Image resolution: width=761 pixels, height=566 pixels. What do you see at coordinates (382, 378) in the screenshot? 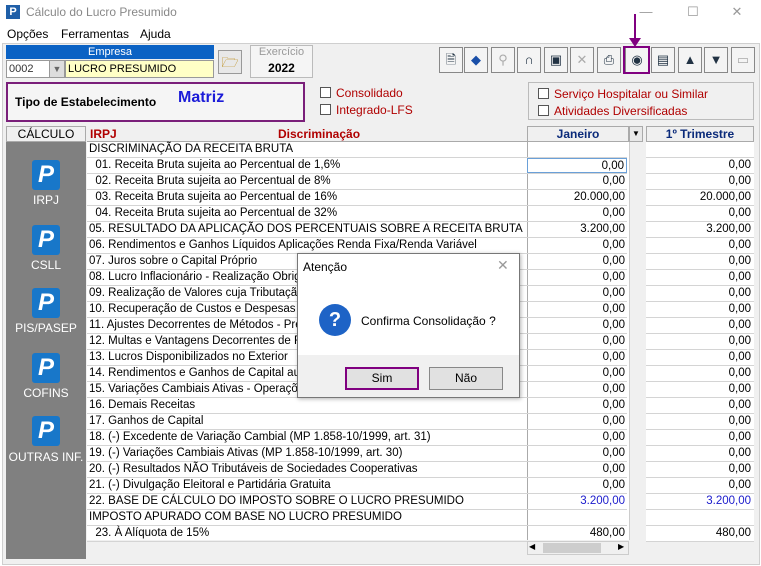
I see `yes-button: Sim` at bounding box center [382, 378].